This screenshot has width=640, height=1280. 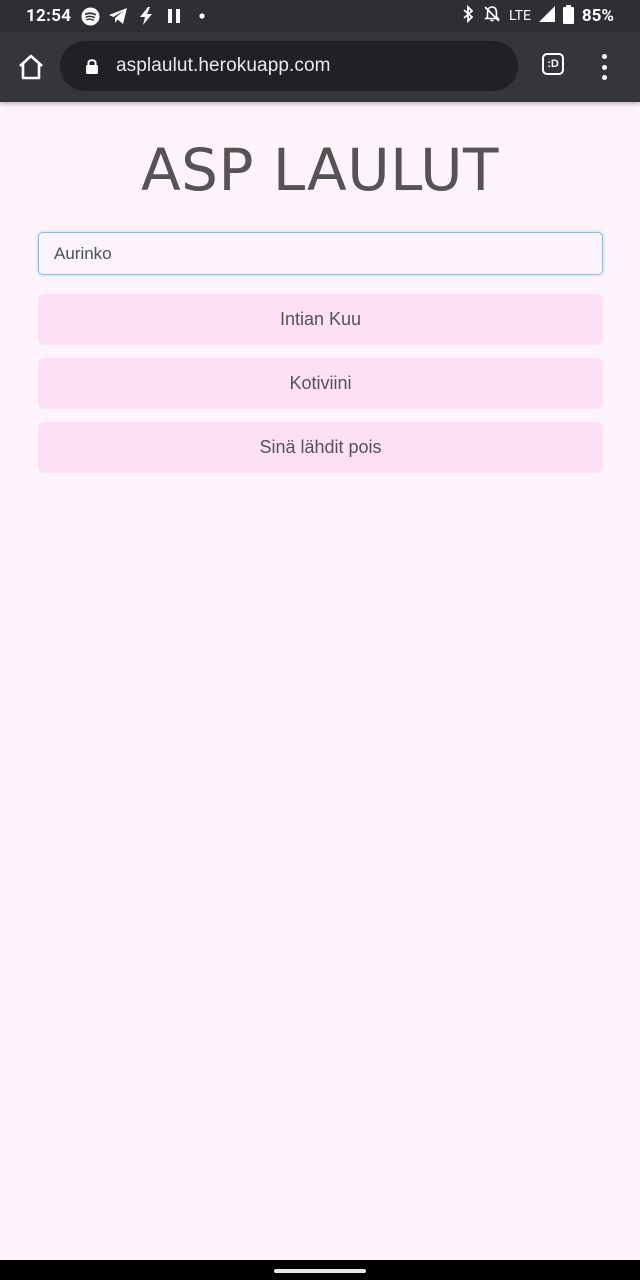 I want to click on address-bar: asplaulut.herokuapp.com, so click(x=289, y=66).